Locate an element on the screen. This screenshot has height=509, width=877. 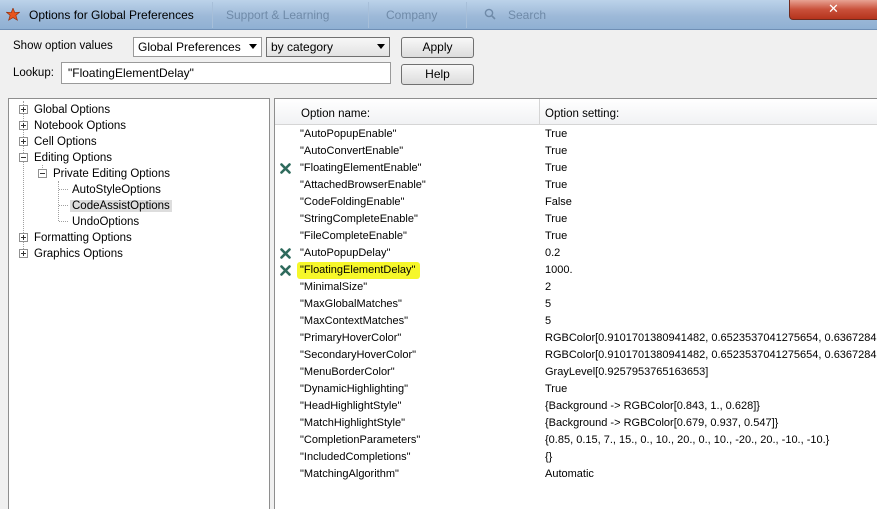
mathematica-star-icon is located at coordinates (13, 14).